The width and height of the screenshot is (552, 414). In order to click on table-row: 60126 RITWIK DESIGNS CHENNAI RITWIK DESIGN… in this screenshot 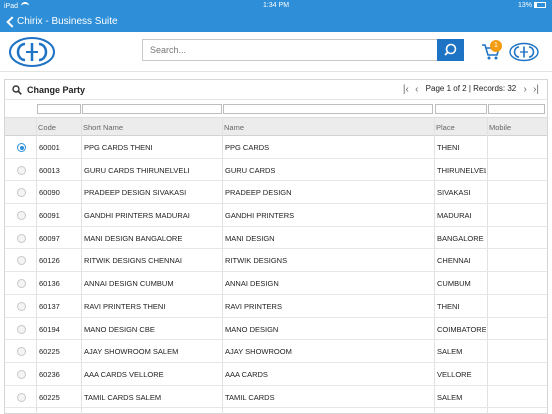, I will do `click(276, 261)`.